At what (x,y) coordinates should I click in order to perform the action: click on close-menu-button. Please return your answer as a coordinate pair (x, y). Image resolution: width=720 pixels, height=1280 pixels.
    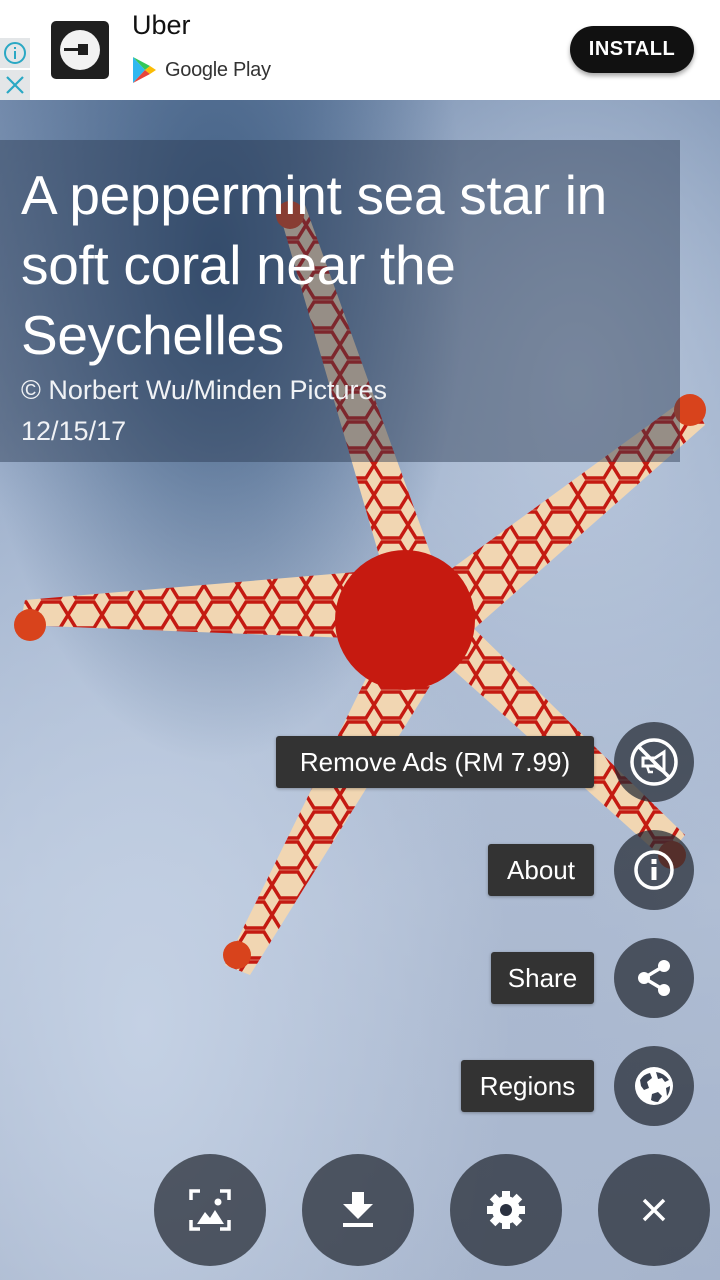
    Looking at the image, I should click on (654, 1210).